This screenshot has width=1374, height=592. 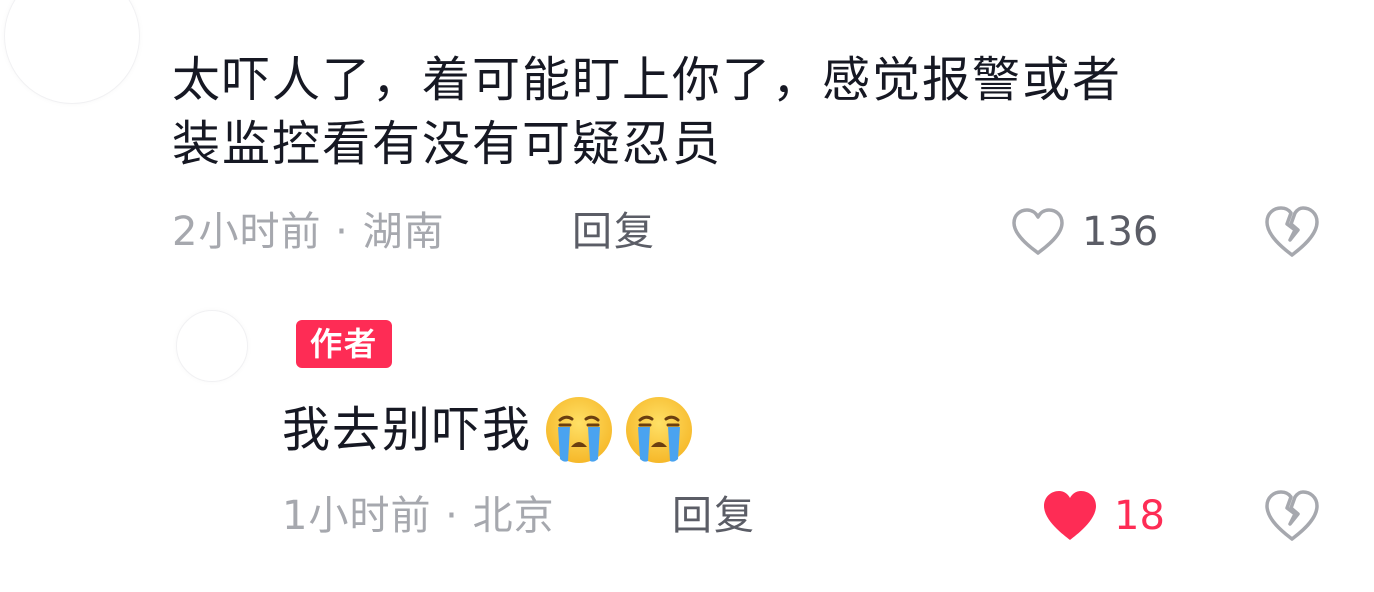 What do you see at coordinates (1038, 231) in the screenshot?
I see `heart-outline-icon` at bounding box center [1038, 231].